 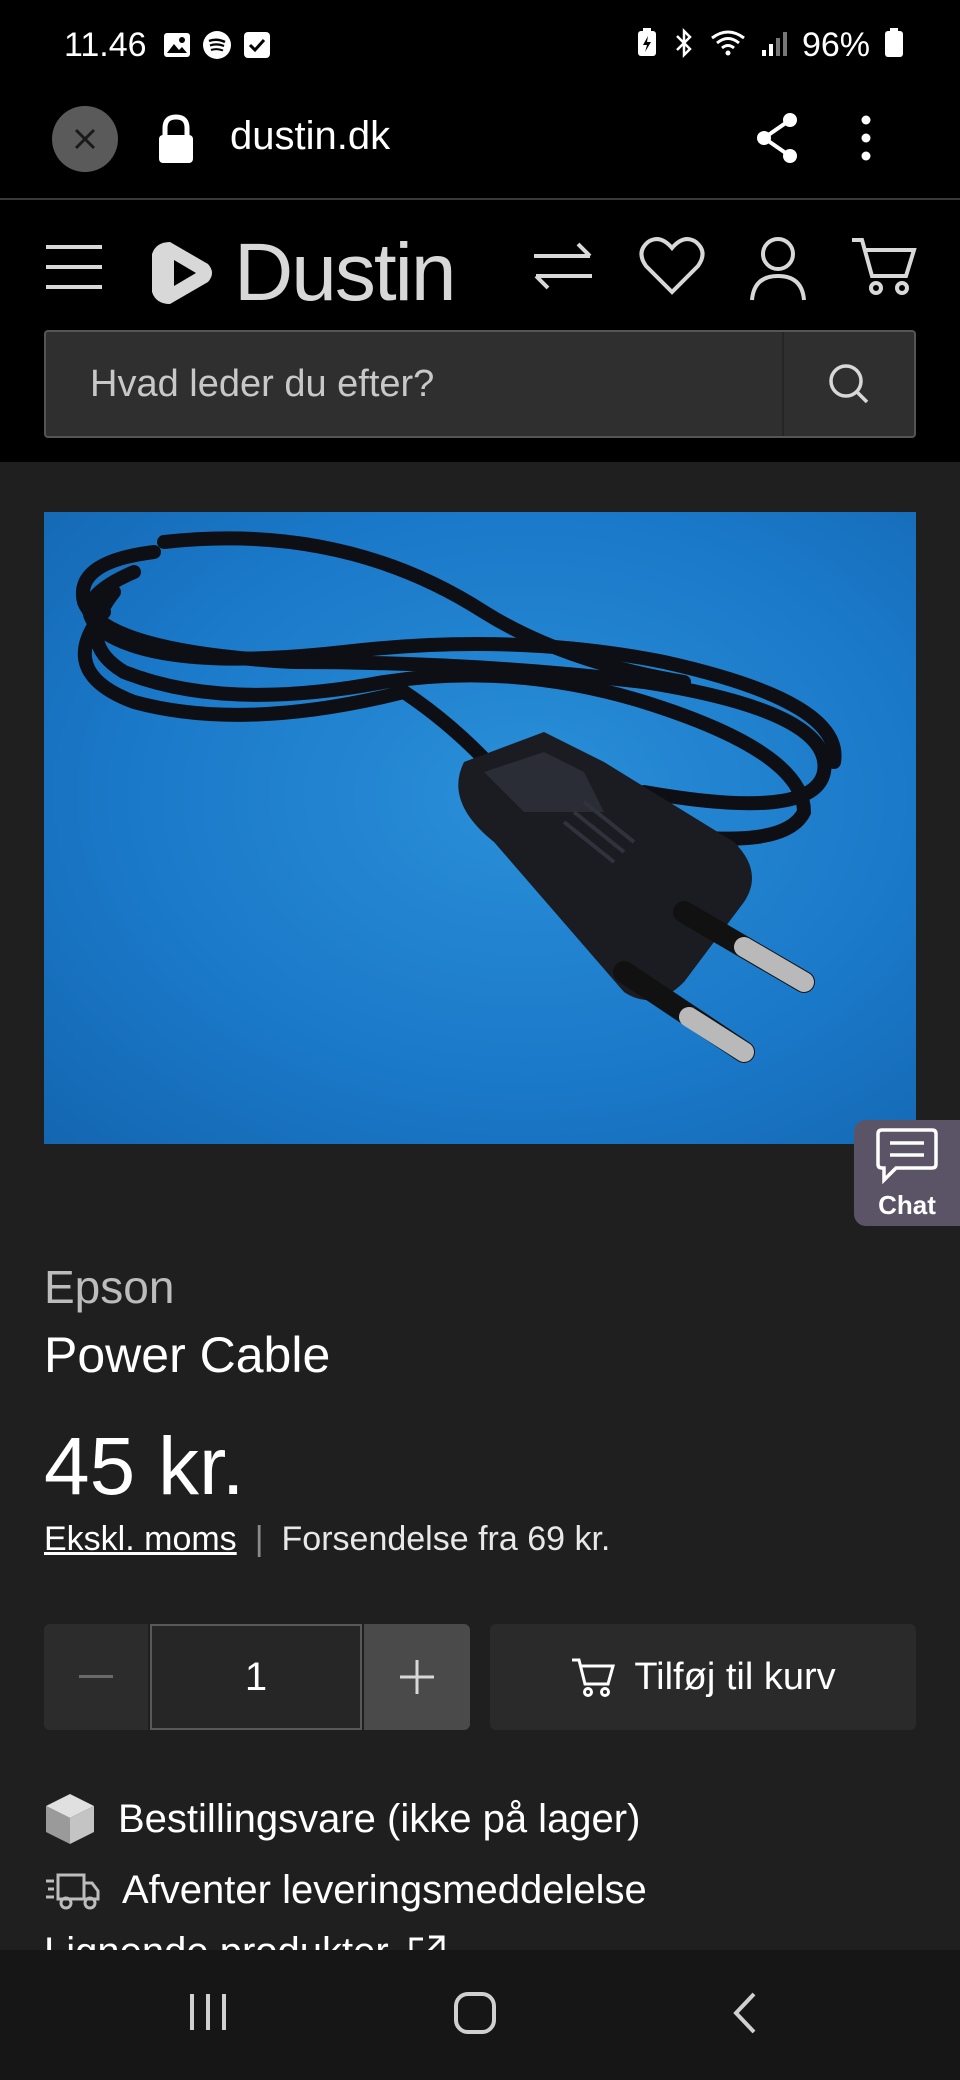 I want to click on site-header: Dustin, so click(x=480, y=331).